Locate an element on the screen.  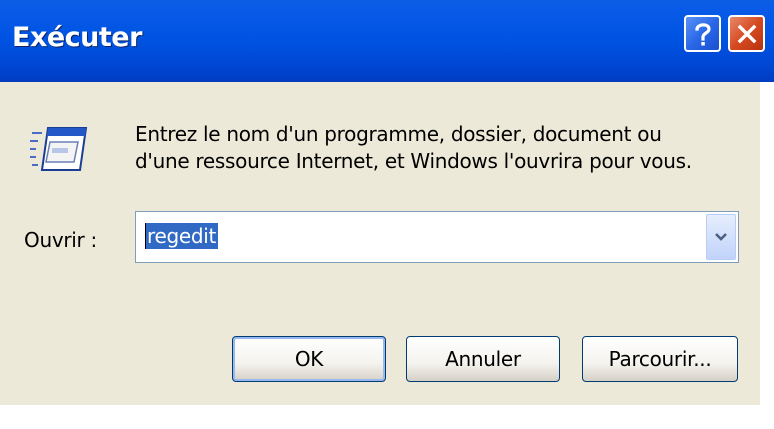
open-label: Ouvrir : is located at coordinates (60, 240).